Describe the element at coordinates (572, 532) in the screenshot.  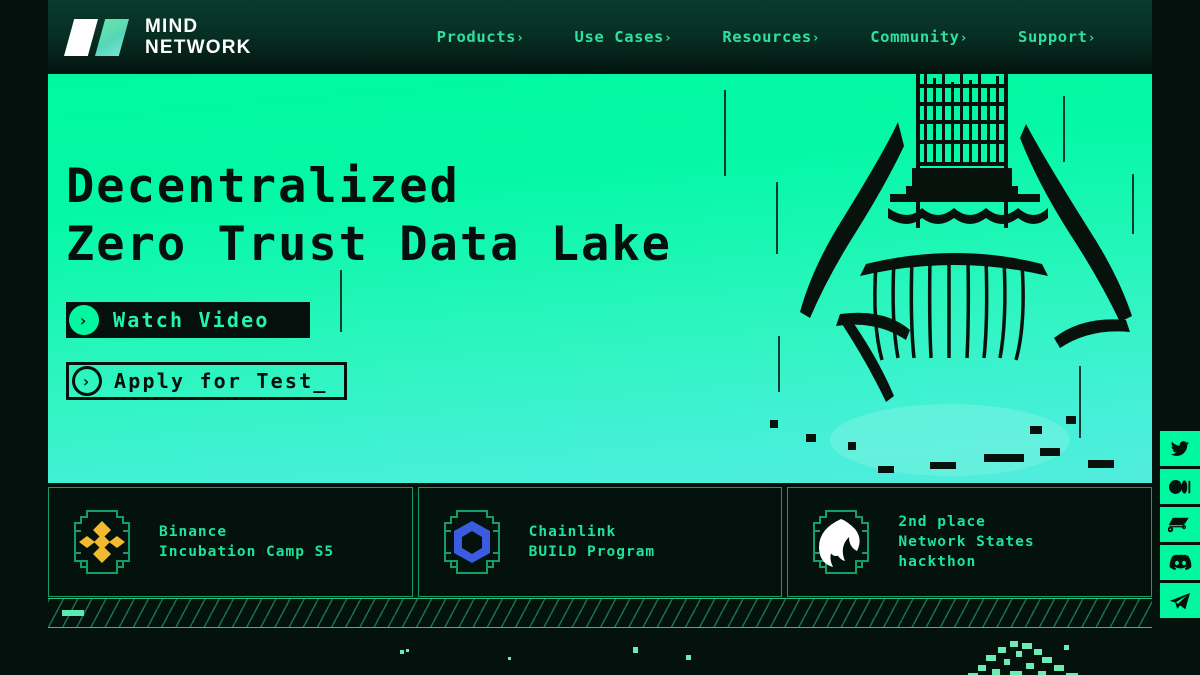
I see `card-chainlink-line1: Chainlink` at that location.